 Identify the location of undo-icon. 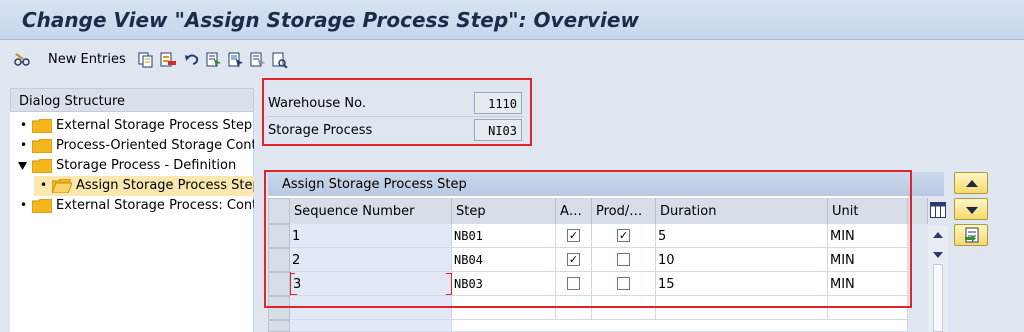
(192, 60).